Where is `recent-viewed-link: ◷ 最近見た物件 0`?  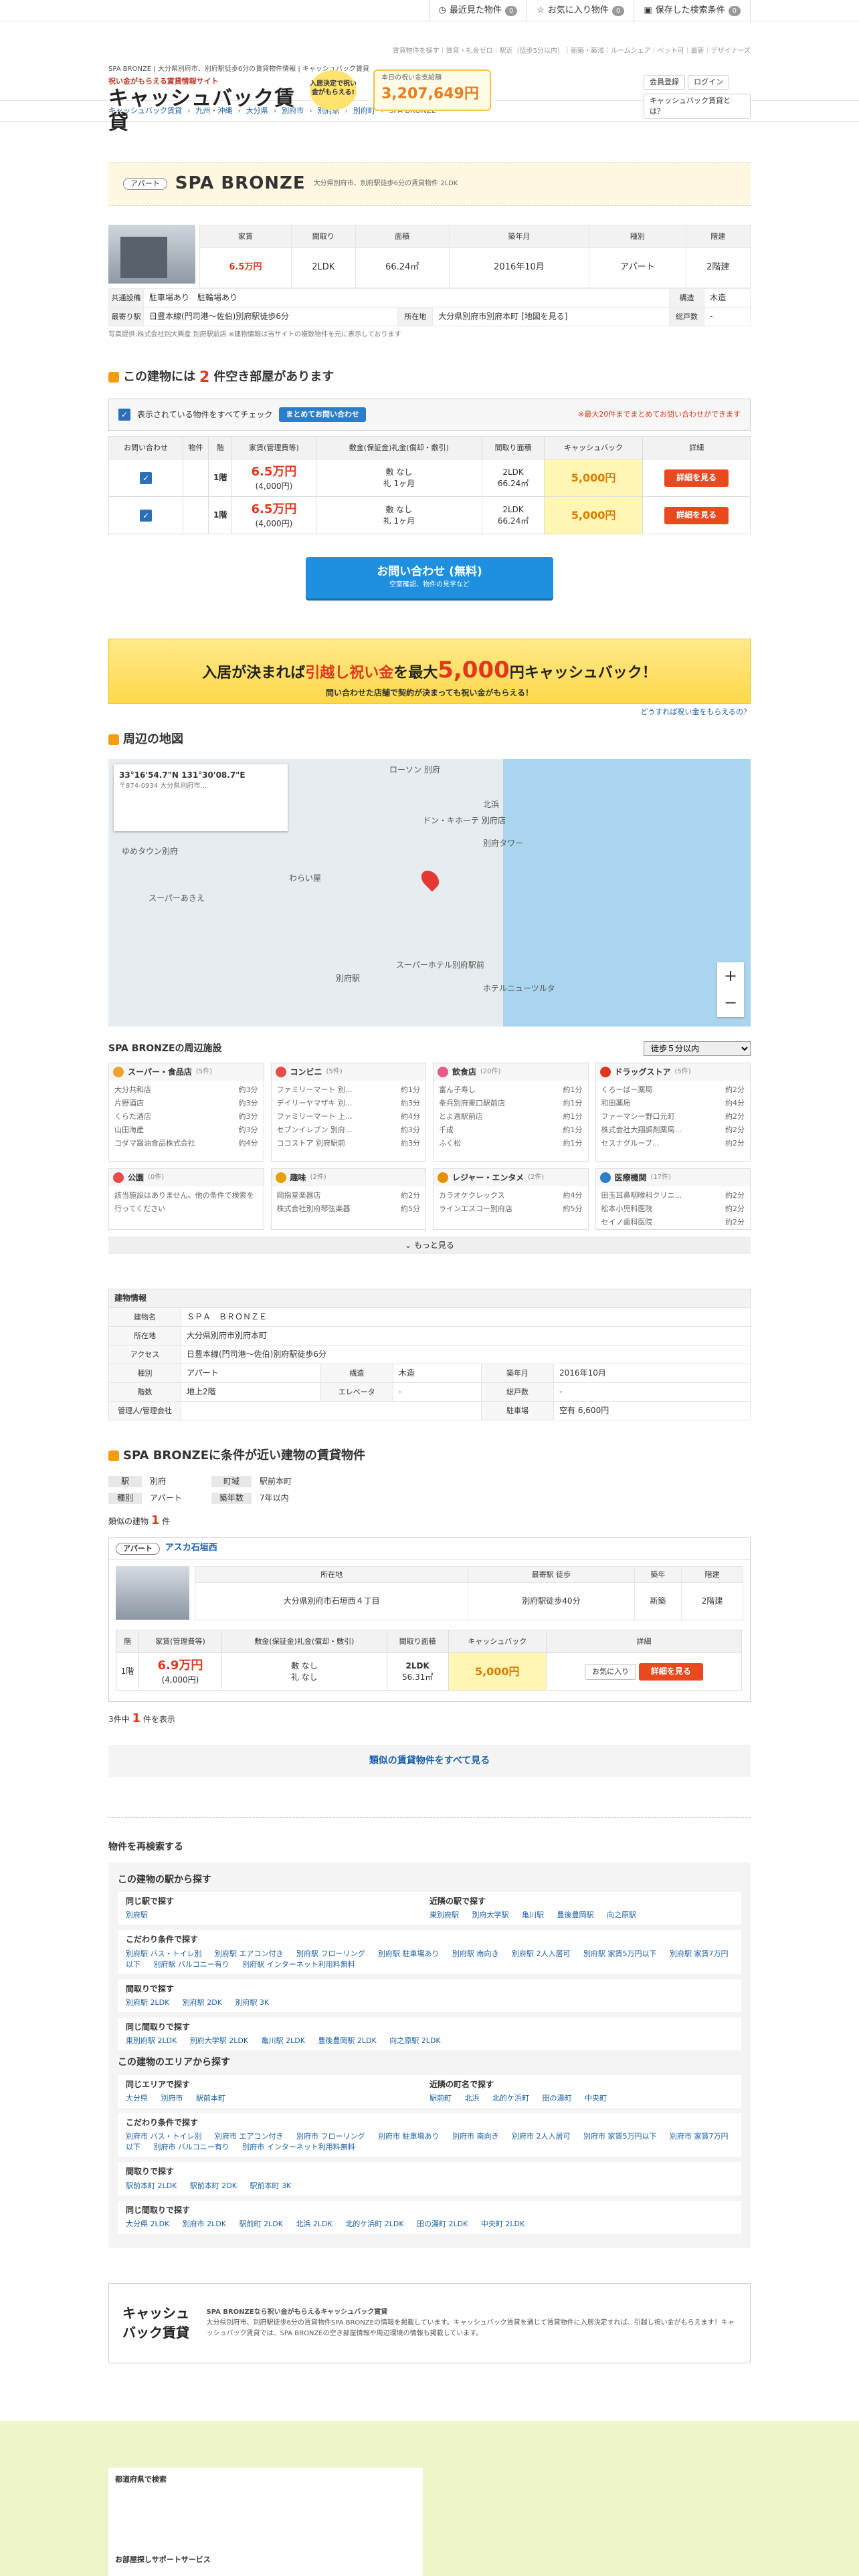 recent-viewed-link: ◷ 最近見た物件 0 is located at coordinates (477, 11).